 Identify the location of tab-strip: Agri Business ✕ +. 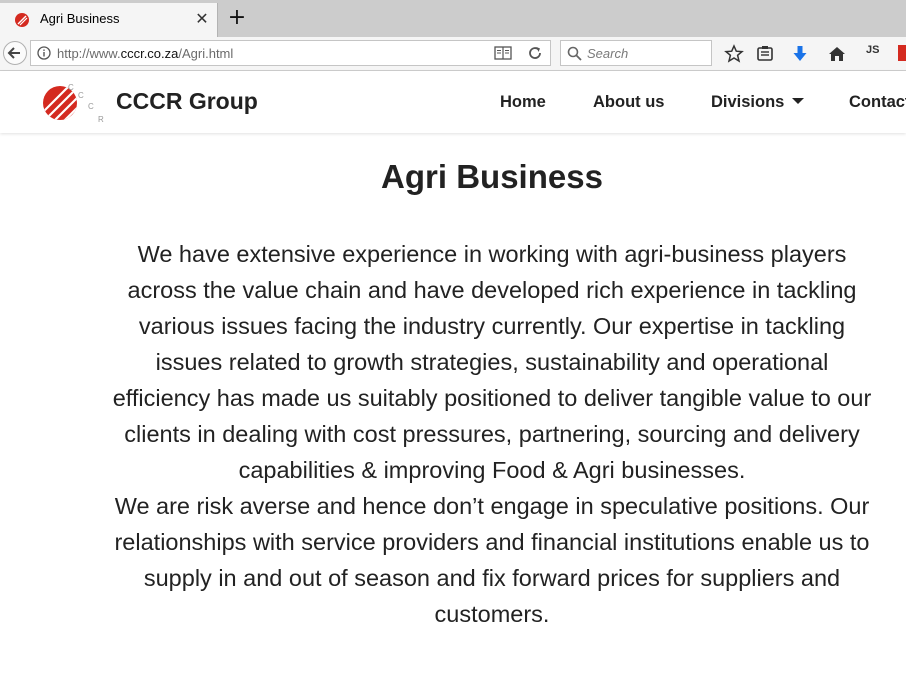
(453, 18).